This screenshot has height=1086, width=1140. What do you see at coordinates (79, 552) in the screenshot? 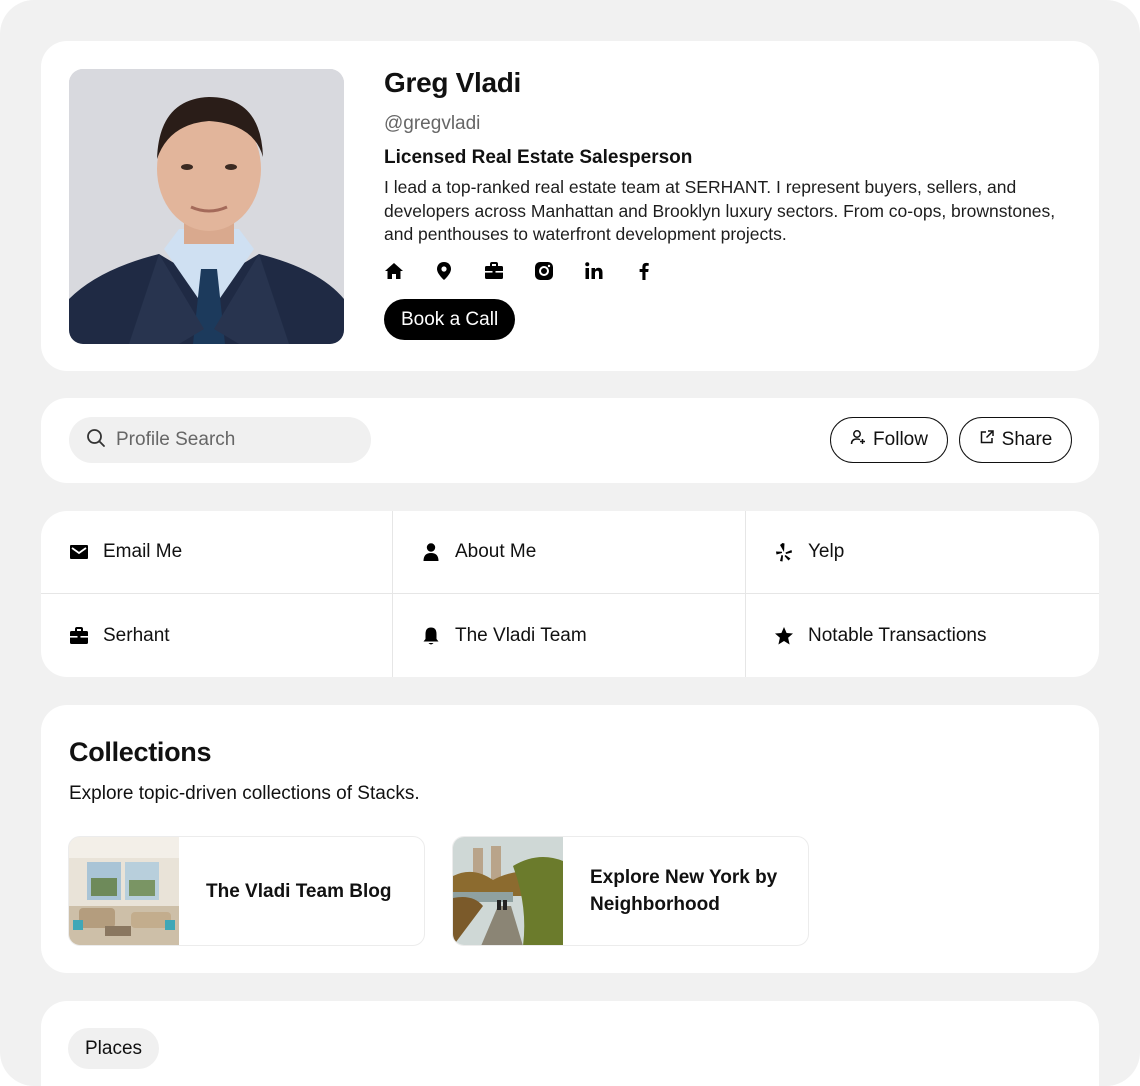
I see `envelope-icon` at bounding box center [79, 552].